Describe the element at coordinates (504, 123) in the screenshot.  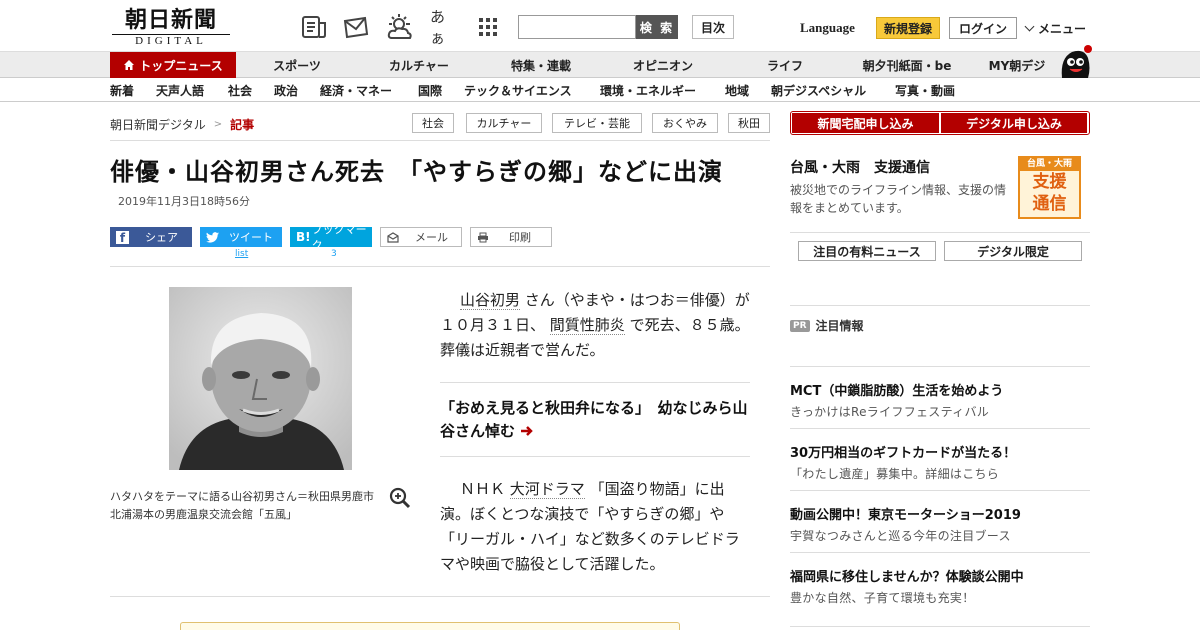
I see `tag-culture: カルチャー` at that location.